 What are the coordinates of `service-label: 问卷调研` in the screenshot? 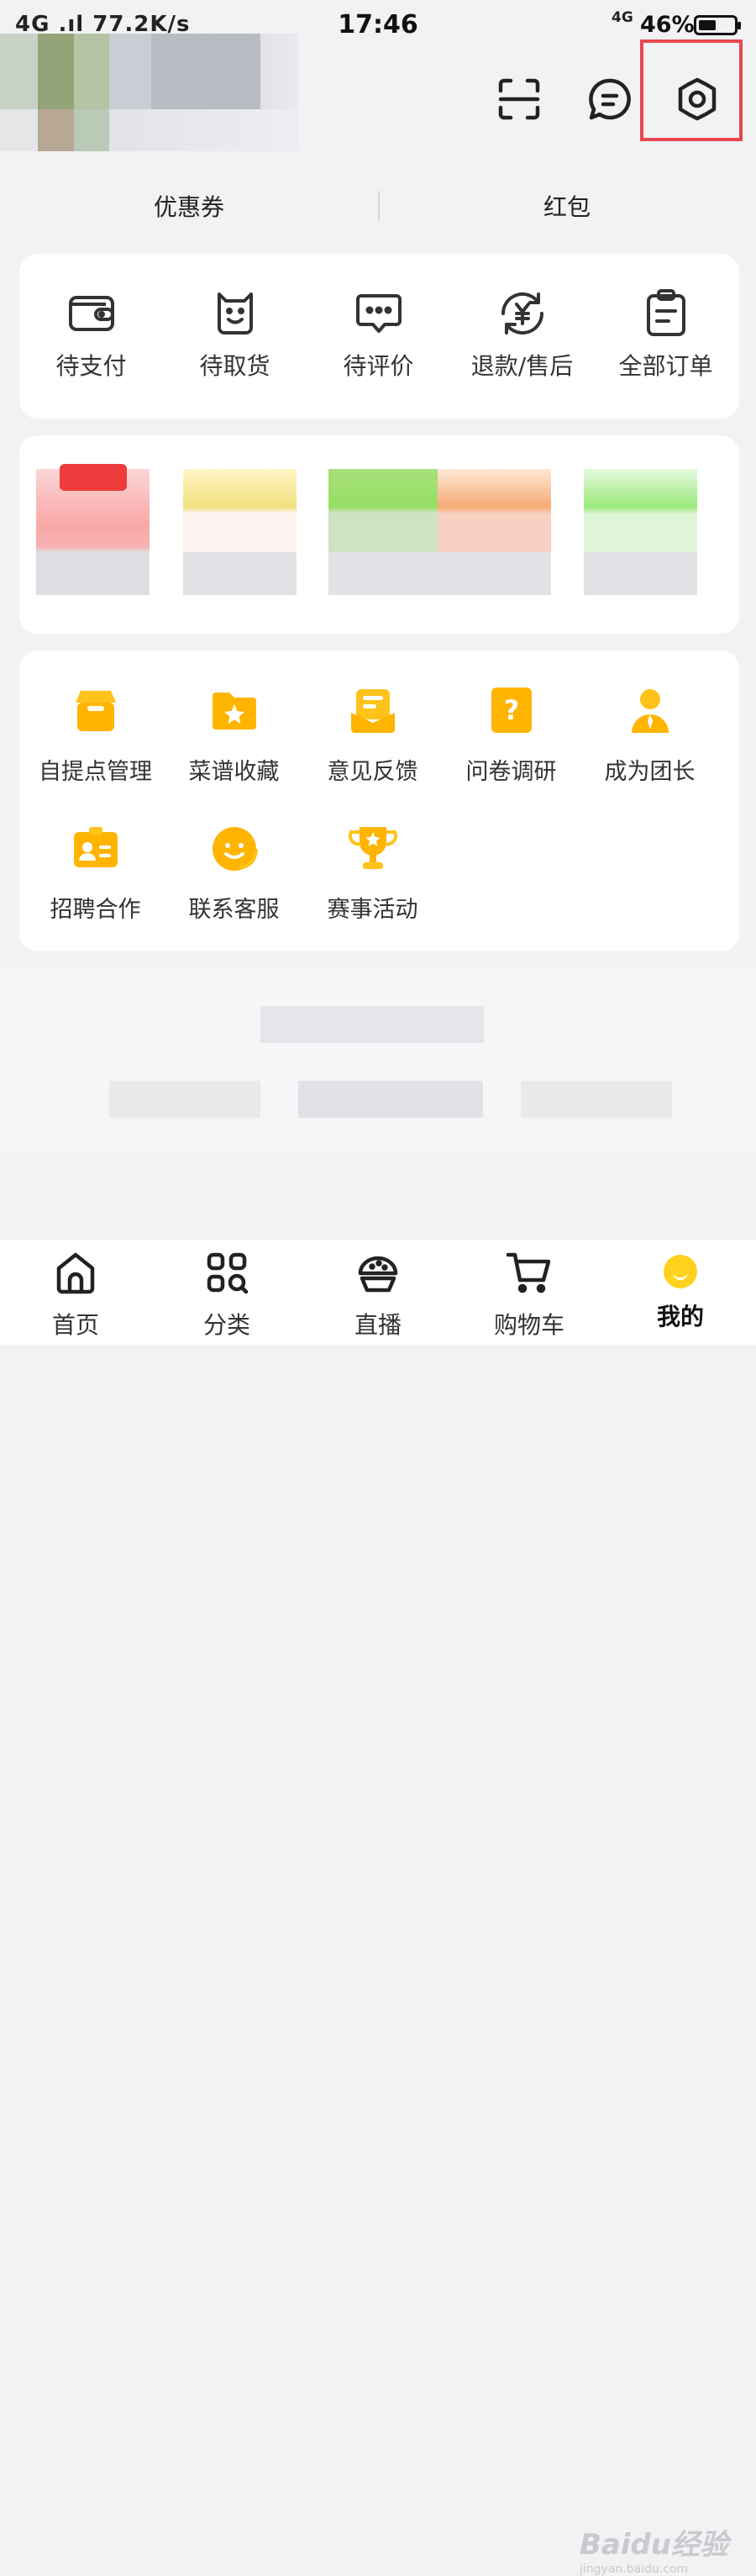 It's located at (511, 772).